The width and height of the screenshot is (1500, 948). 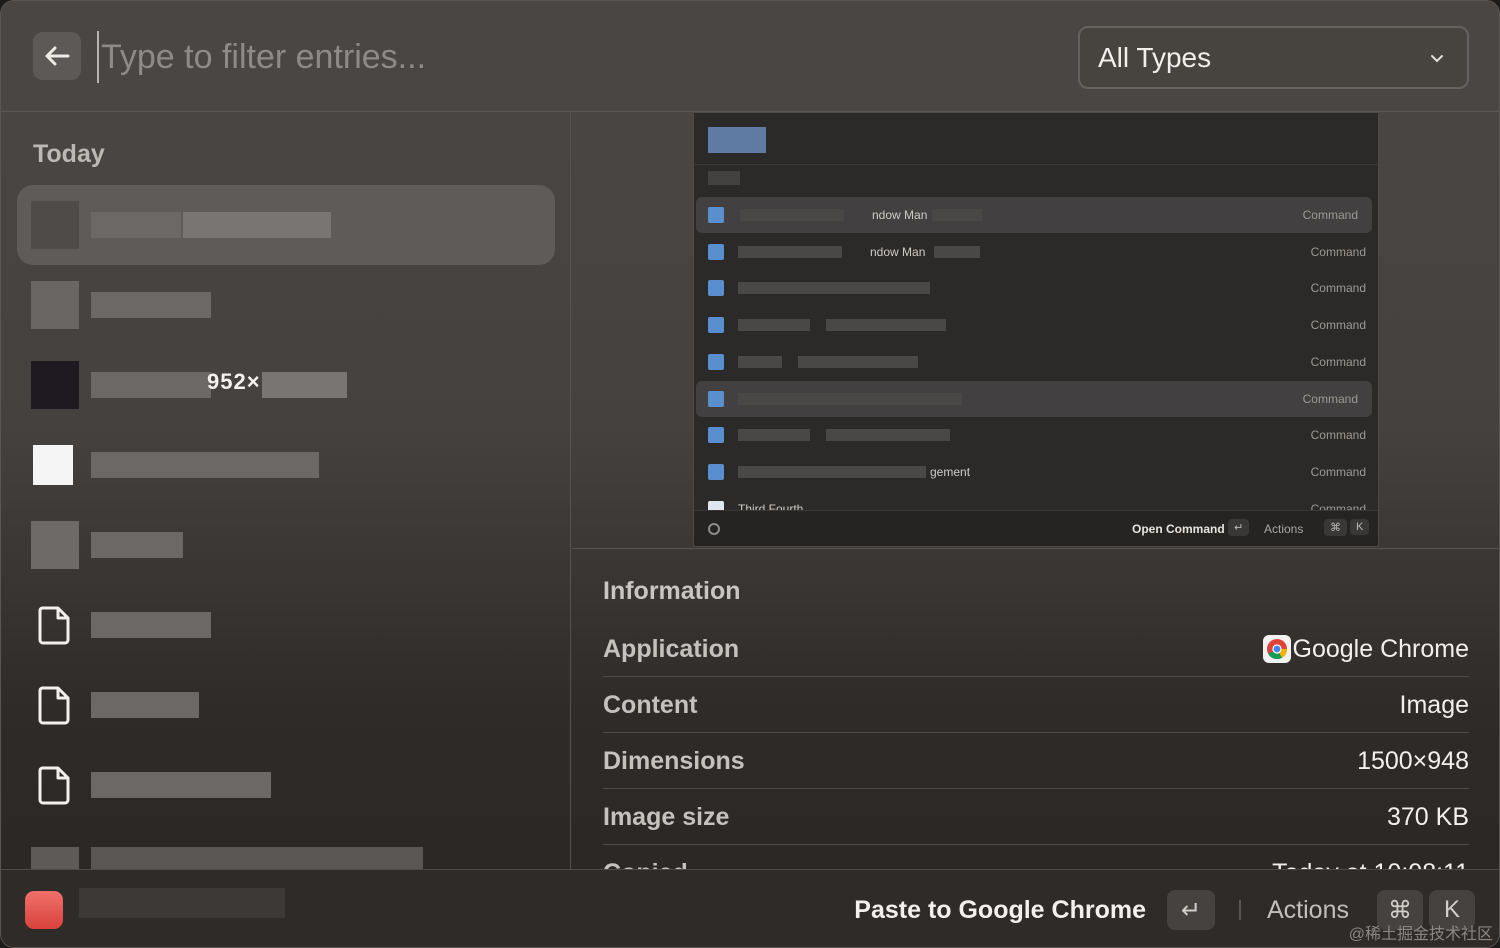 I want to click on arrow-left-icon, so click(x=57, y=56).